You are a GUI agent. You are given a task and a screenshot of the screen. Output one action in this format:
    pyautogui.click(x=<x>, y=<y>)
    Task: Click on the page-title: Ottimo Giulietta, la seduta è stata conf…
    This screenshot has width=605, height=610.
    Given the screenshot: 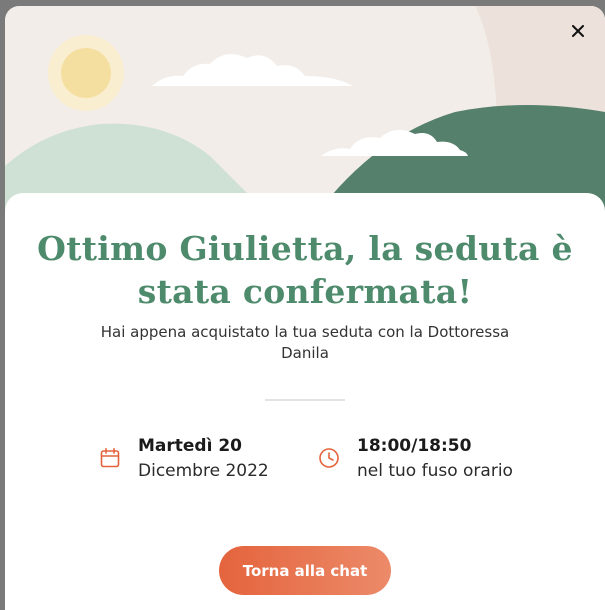 What is the action you would take?
    pyautogui.click(x=305, y=270)
    